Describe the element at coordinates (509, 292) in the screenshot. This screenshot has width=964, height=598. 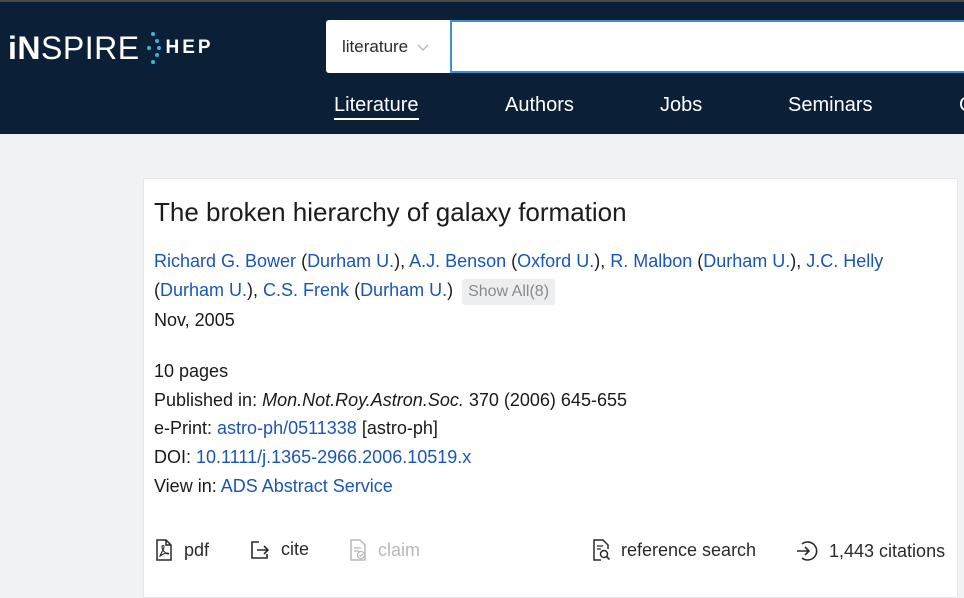
I see `show-all-authors-button: Show All(8)` at that location.